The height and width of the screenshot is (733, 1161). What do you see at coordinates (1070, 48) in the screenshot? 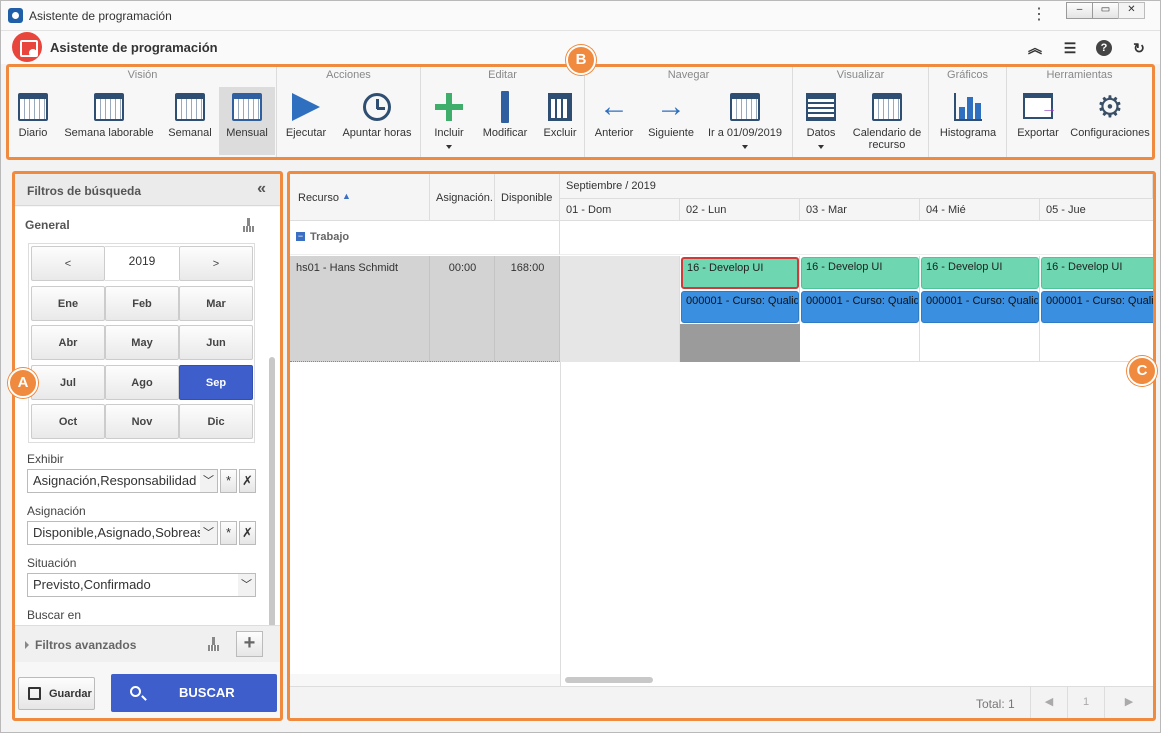
I see `list-icon: ☰` at bounding box center [1070, 48].